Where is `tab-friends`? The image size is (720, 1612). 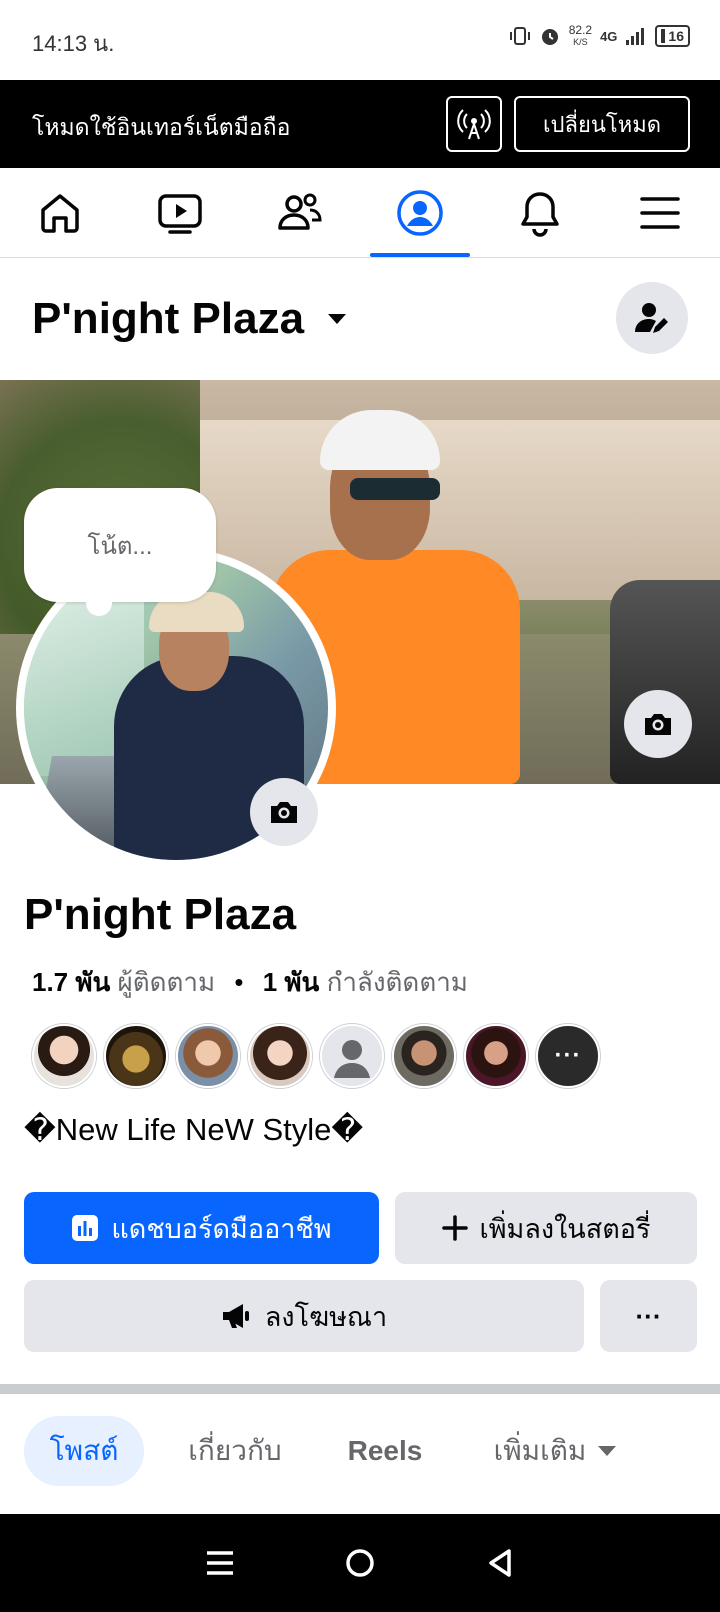 tab-friends is located at coordinates (300, 212).